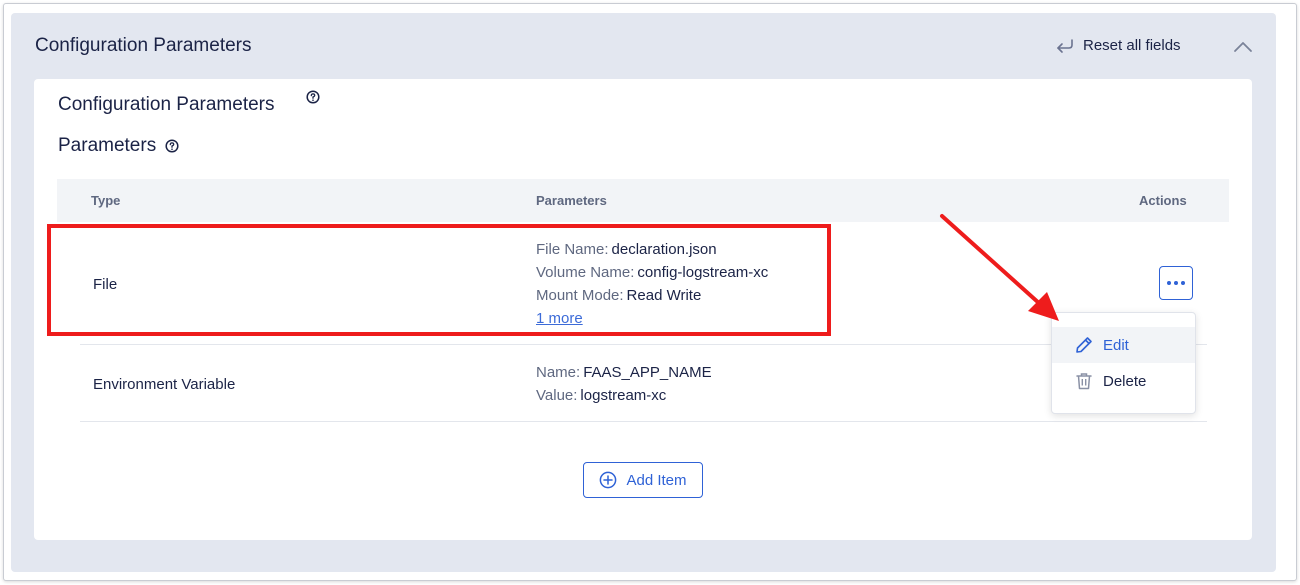  What do you see at coordinates (166, 104) in the screenshot?
I see `section-title-label: Configuration Parameters` at bounding box center [166, 104].